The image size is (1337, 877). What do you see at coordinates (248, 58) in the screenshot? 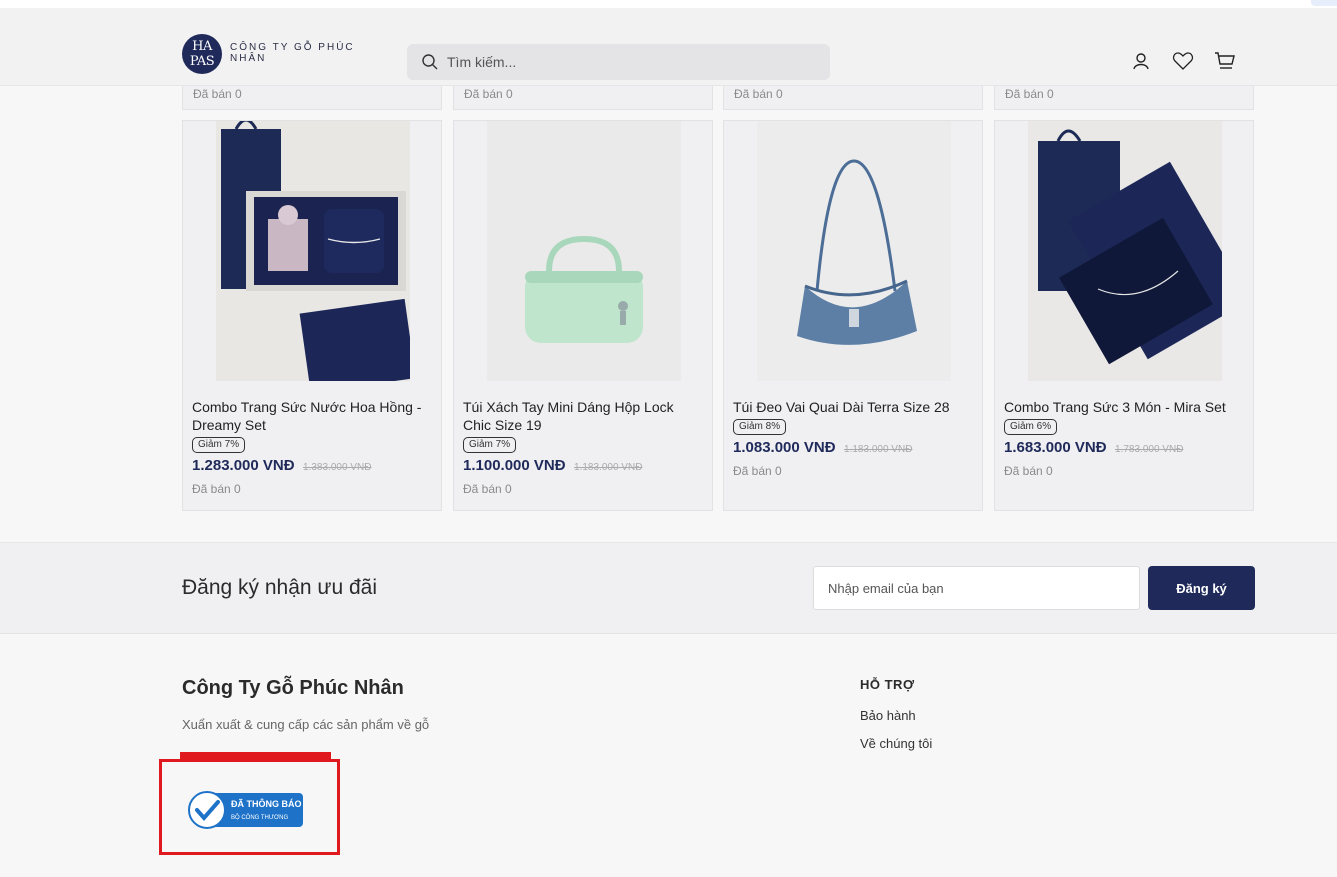
I see `logo-line-2: NHÂN` at bounding box center [248, 58].